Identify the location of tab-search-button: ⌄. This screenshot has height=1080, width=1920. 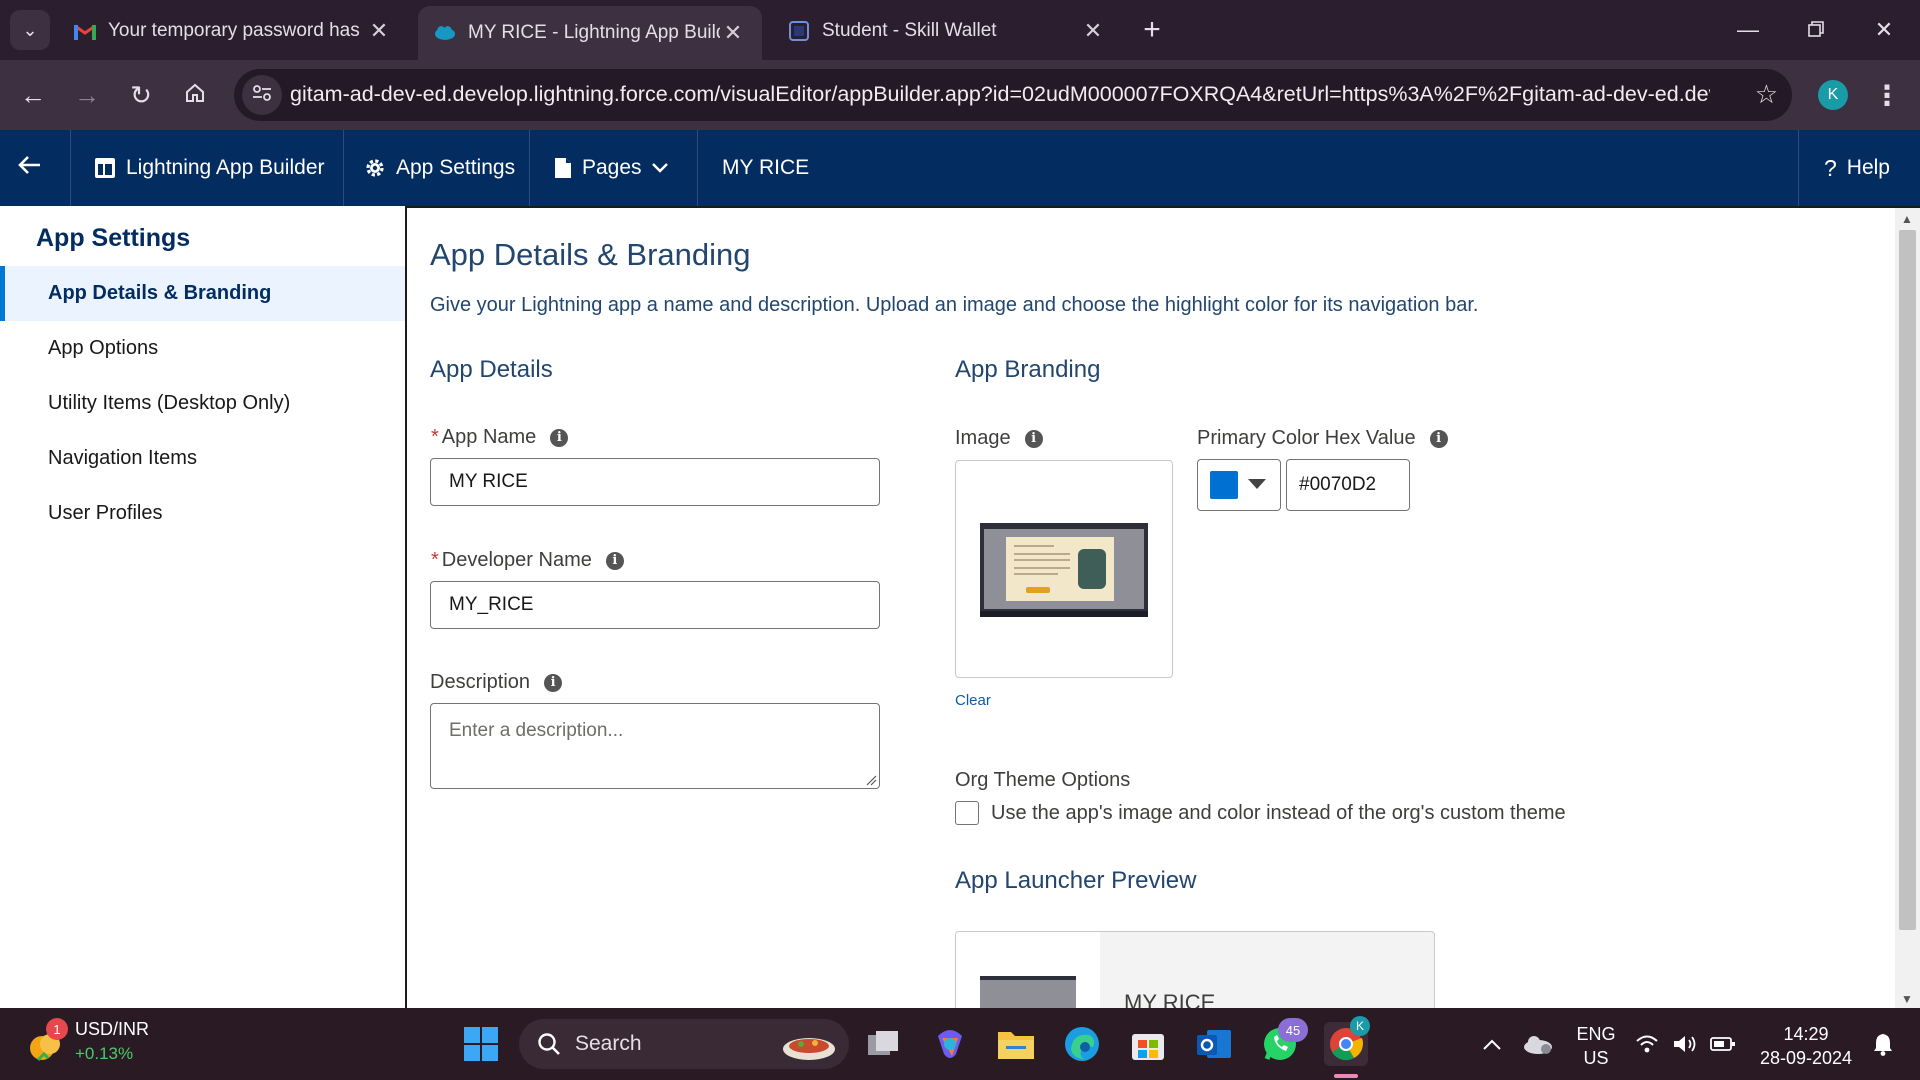
(30, 30).